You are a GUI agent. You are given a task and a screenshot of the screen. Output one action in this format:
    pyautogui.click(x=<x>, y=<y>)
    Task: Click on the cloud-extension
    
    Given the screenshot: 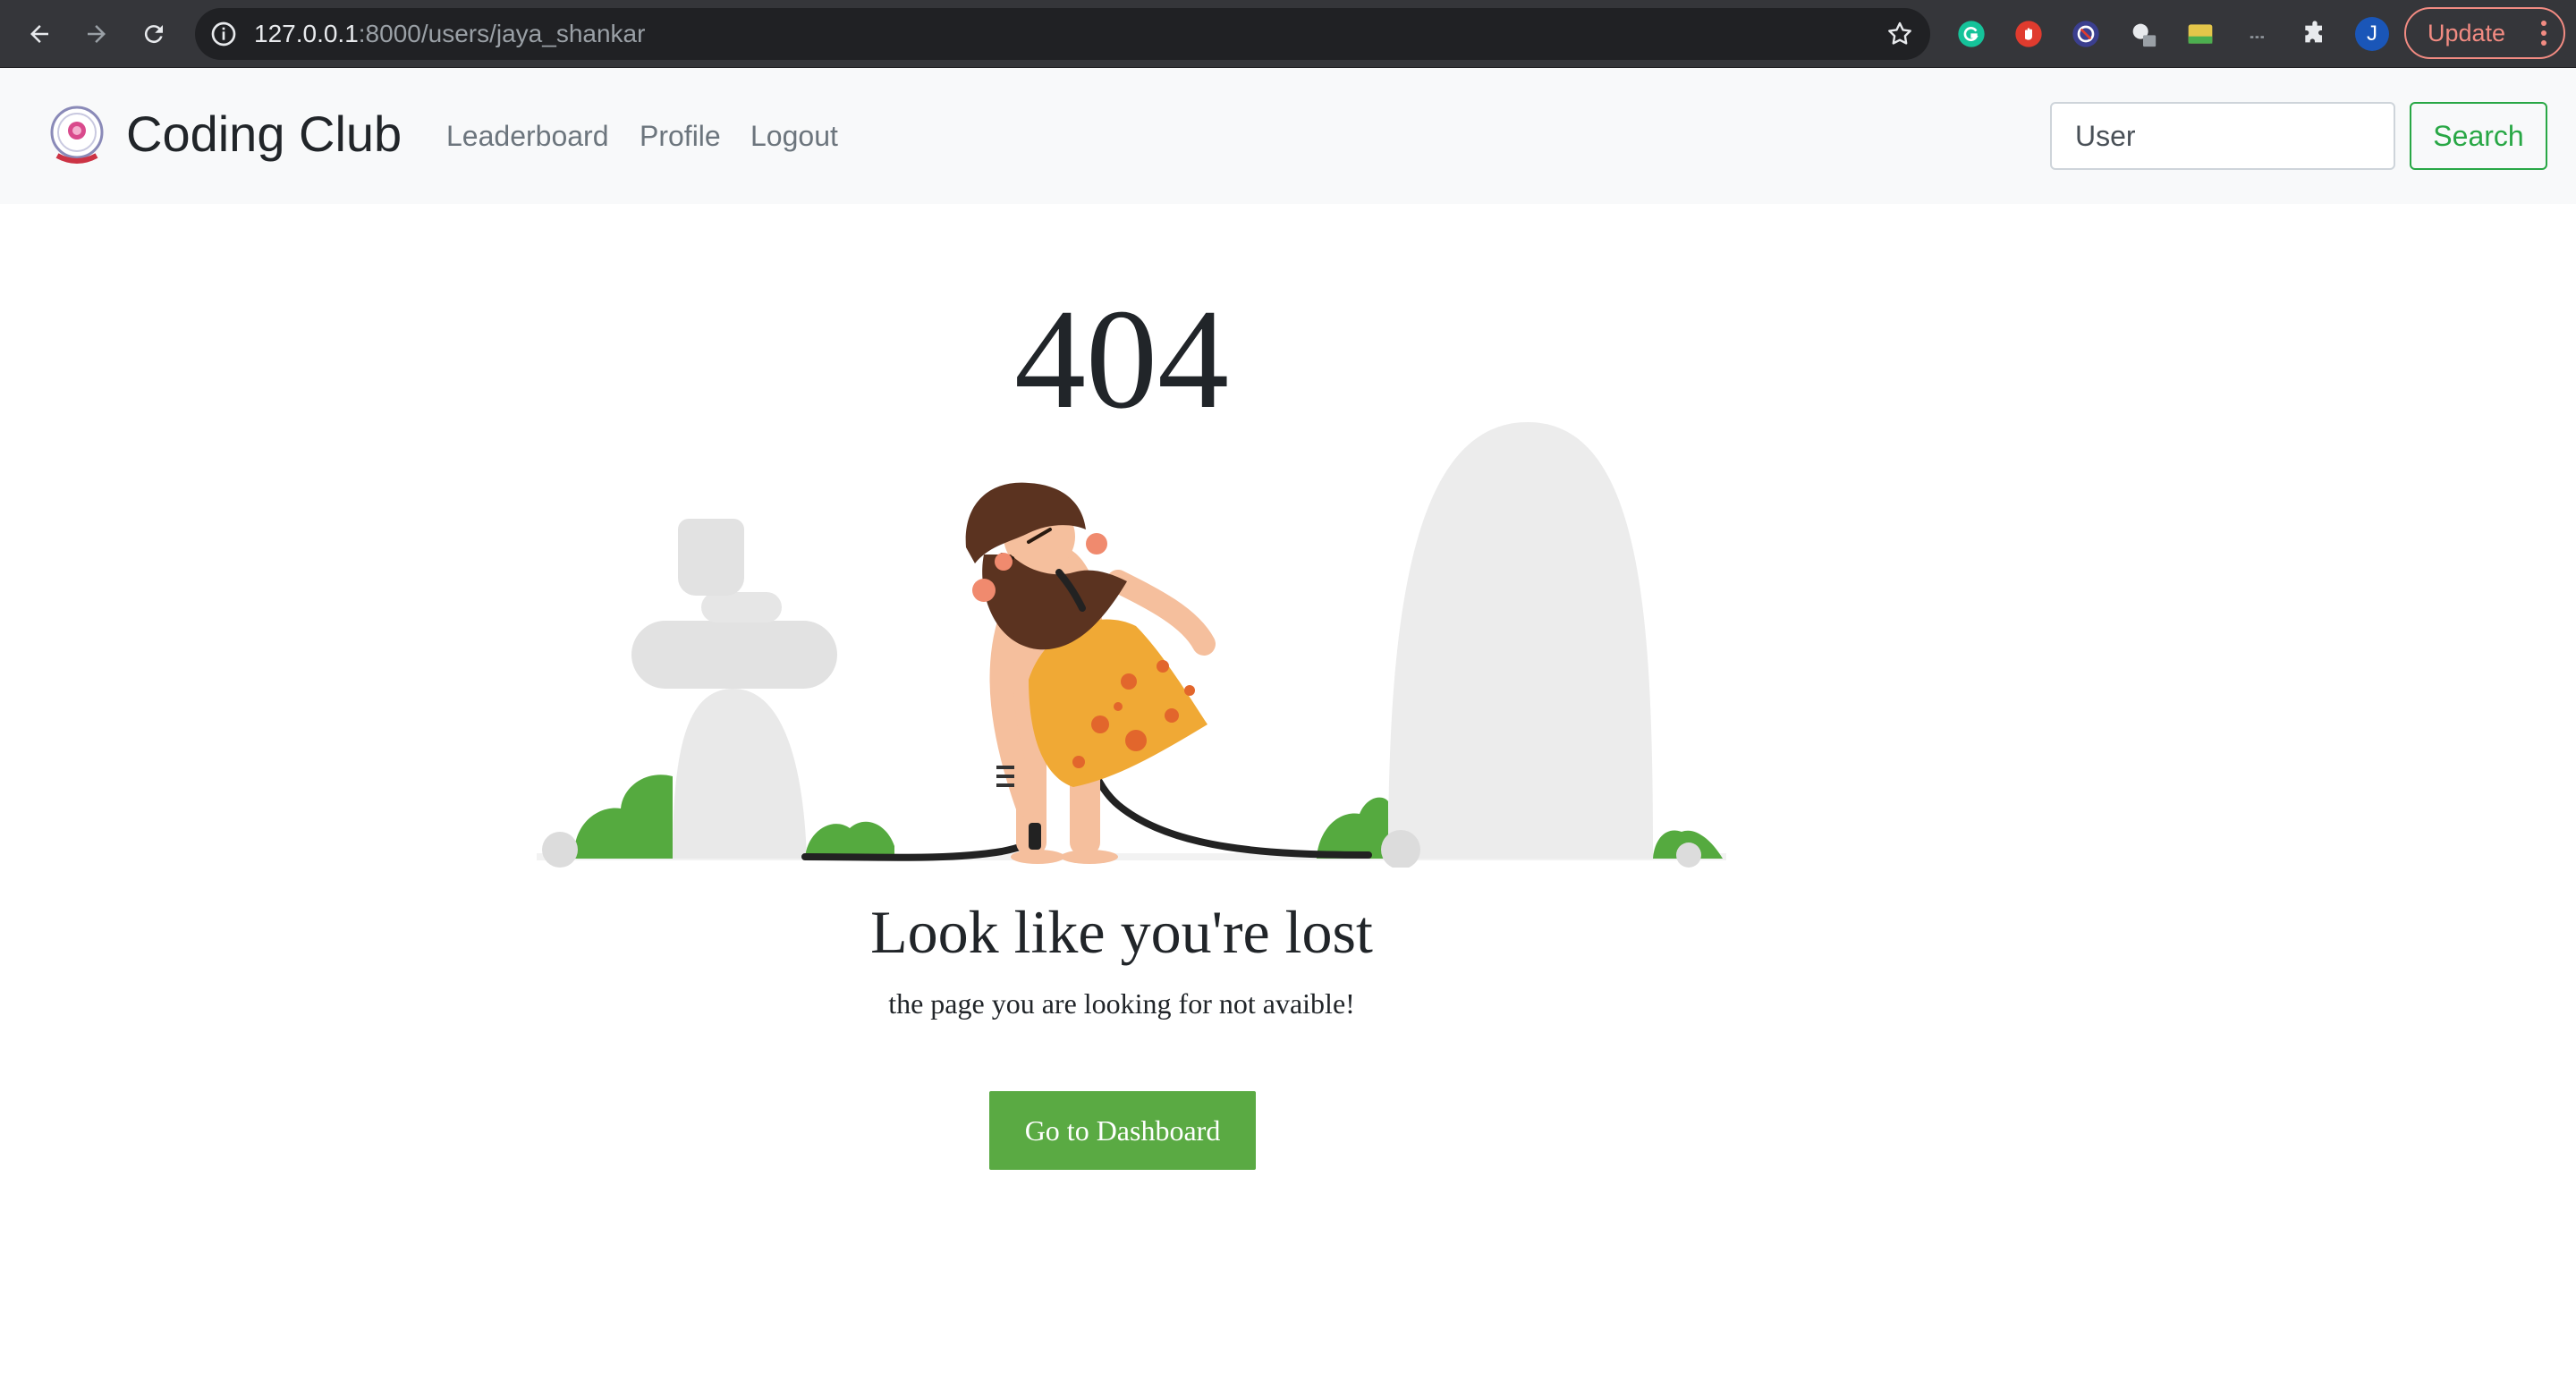 What is the action you would take?
    pyautogui.click(x=2143, y=34)
    